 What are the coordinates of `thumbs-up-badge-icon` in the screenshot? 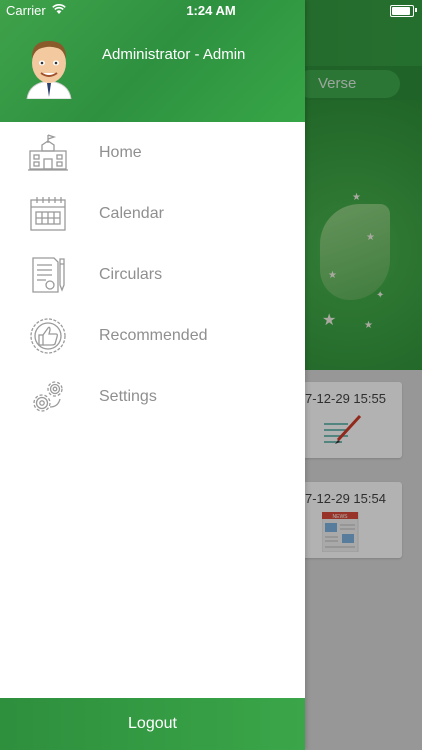 It's located at (48, 336).